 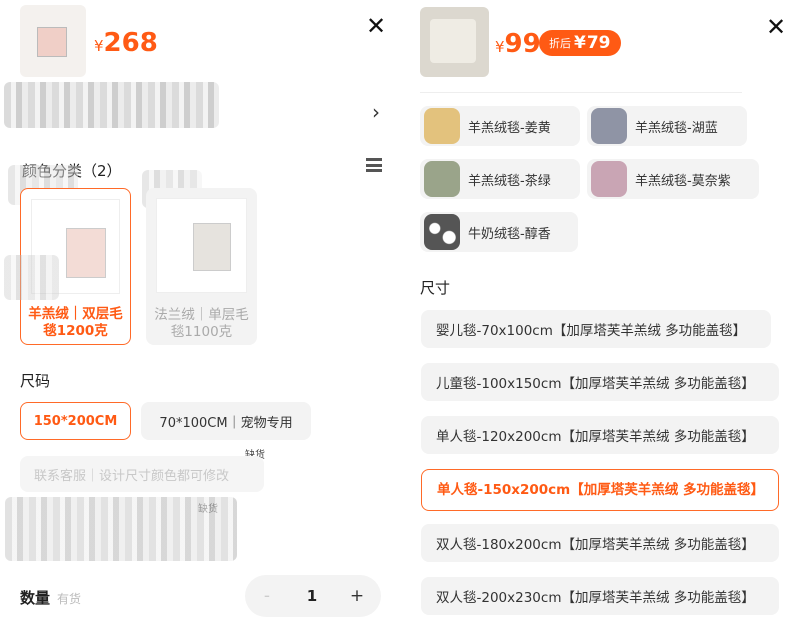 What do you see at coordinates (509, 128) in the screenshot?
I see `color-option-label: 羊羔绒毯-姜黄` at bounding box center [509, 128].